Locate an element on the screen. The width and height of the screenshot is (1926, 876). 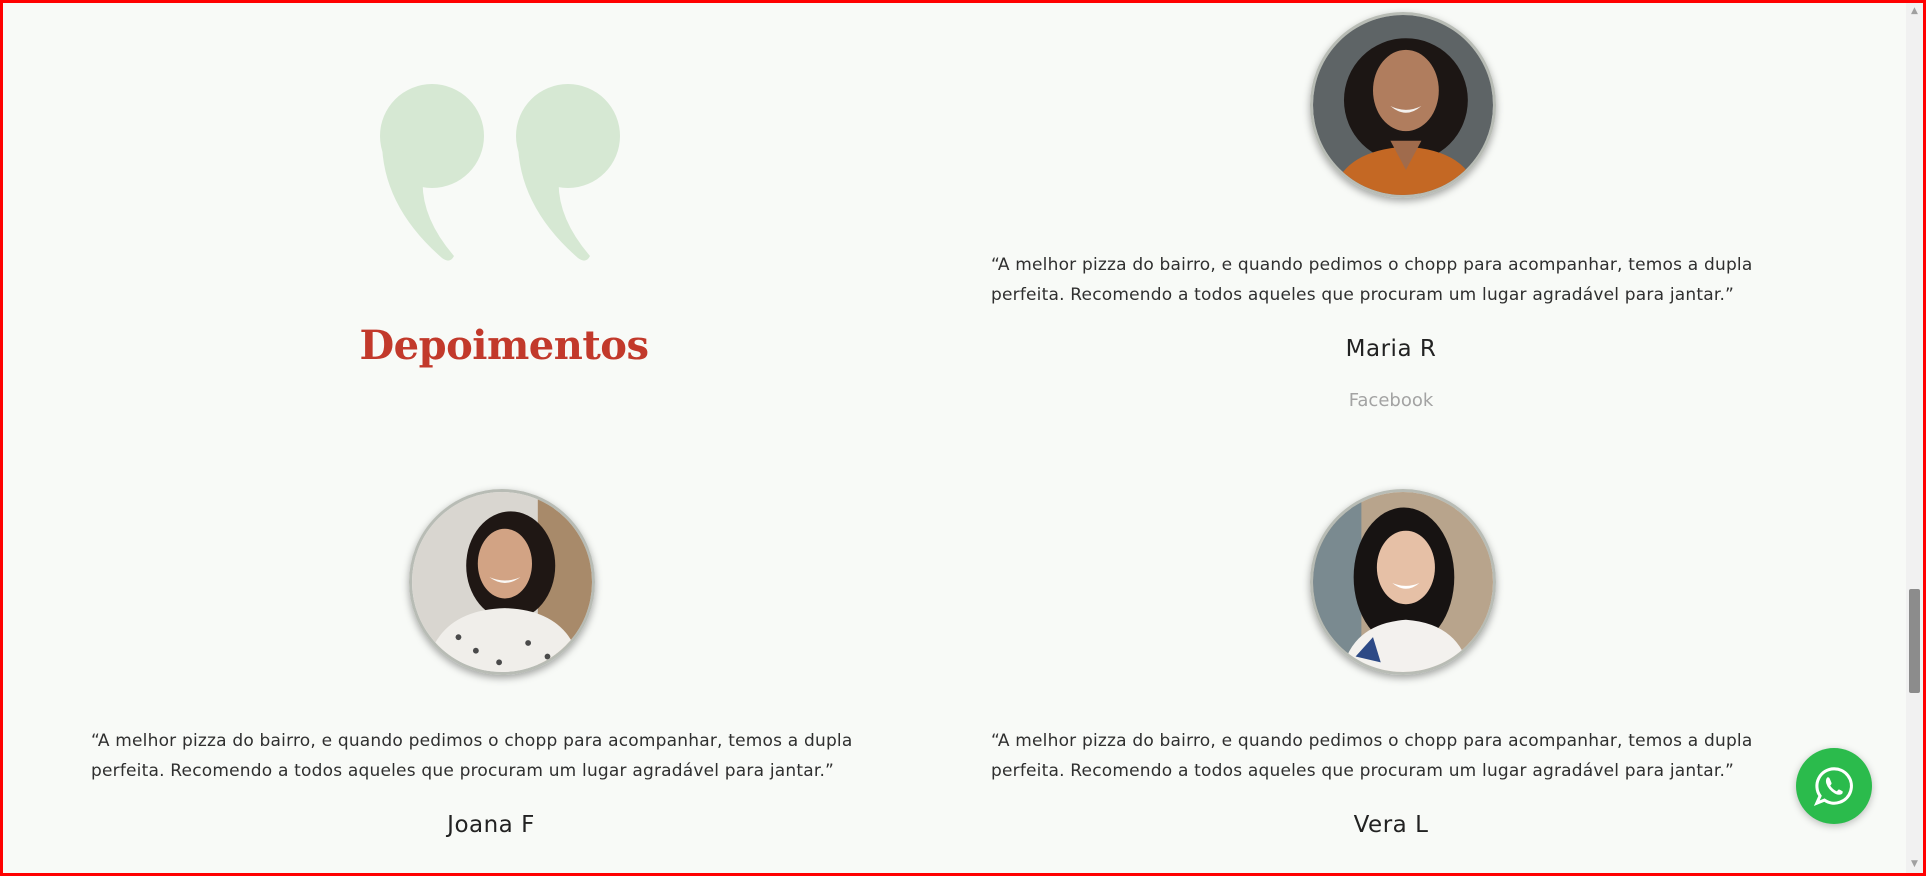
testimonial-author: Vera L is located at coordinates (1391, 825).